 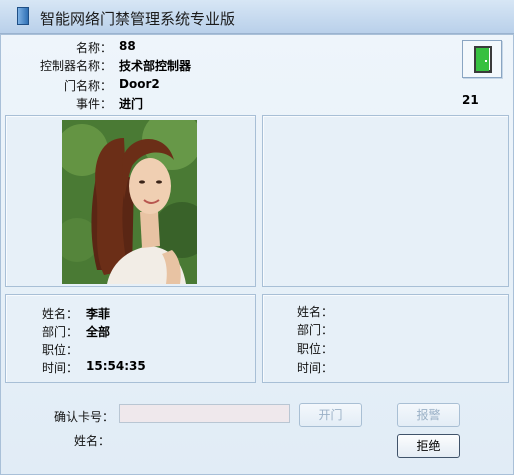 What do you see at coordinates (59, 332) in the screenshot?
I see `person-dept-label: 部门：` at bounding box center [59, 332].